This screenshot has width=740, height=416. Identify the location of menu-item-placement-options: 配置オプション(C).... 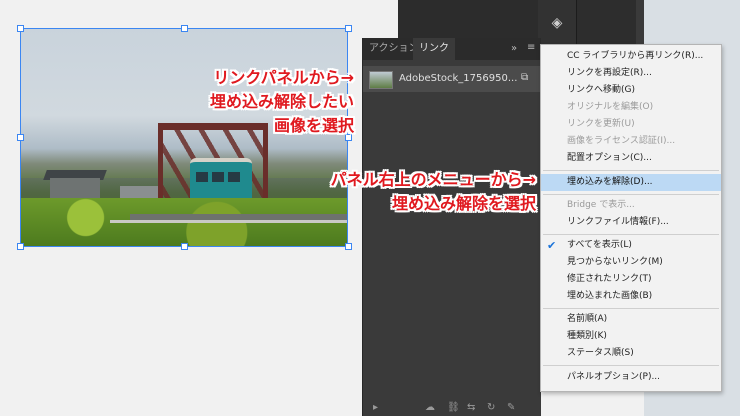
(631, 158).